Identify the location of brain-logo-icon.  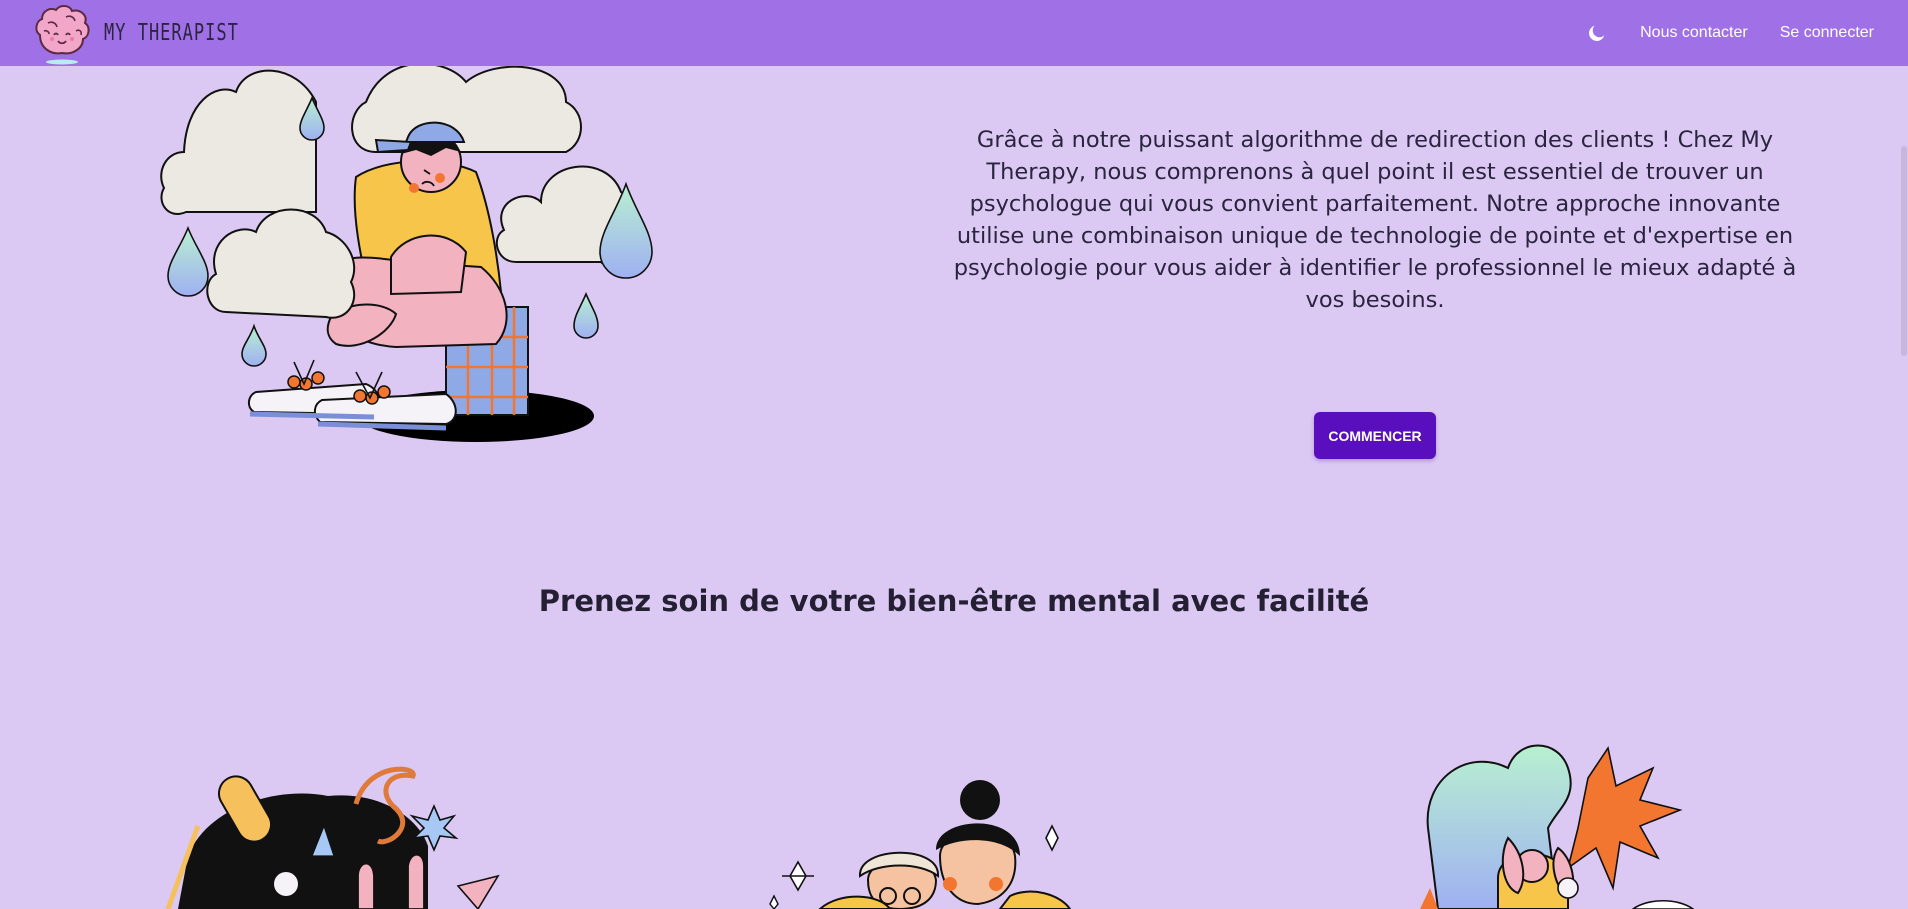
(62, 35).